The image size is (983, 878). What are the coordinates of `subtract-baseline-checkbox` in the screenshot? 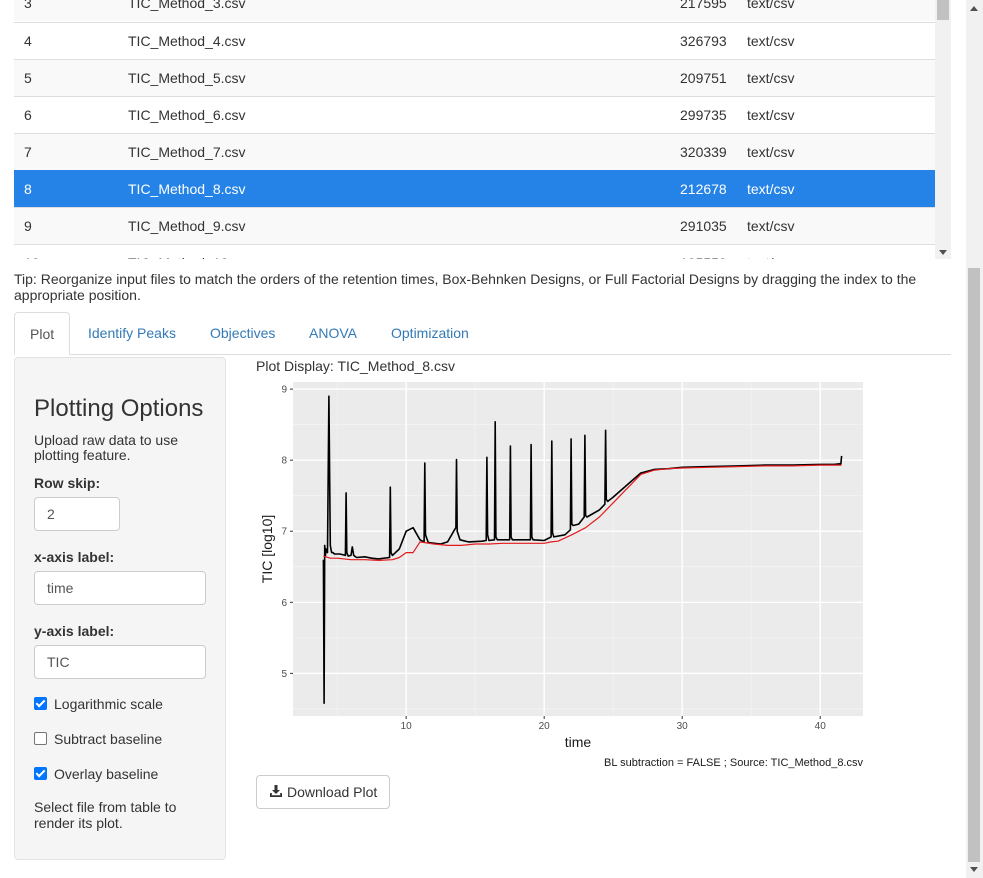 It's located at (40, 738).